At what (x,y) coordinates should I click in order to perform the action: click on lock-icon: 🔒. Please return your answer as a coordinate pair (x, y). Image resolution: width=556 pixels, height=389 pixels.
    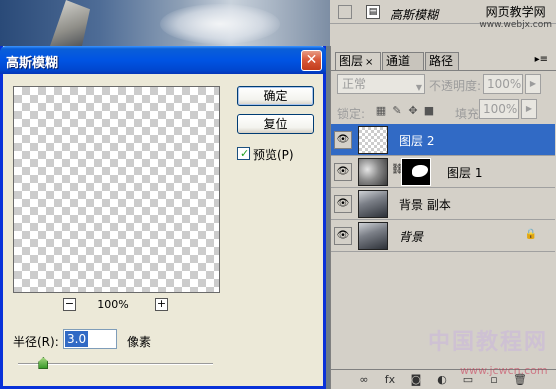
    Looking at the image, I should click on (530, 234).